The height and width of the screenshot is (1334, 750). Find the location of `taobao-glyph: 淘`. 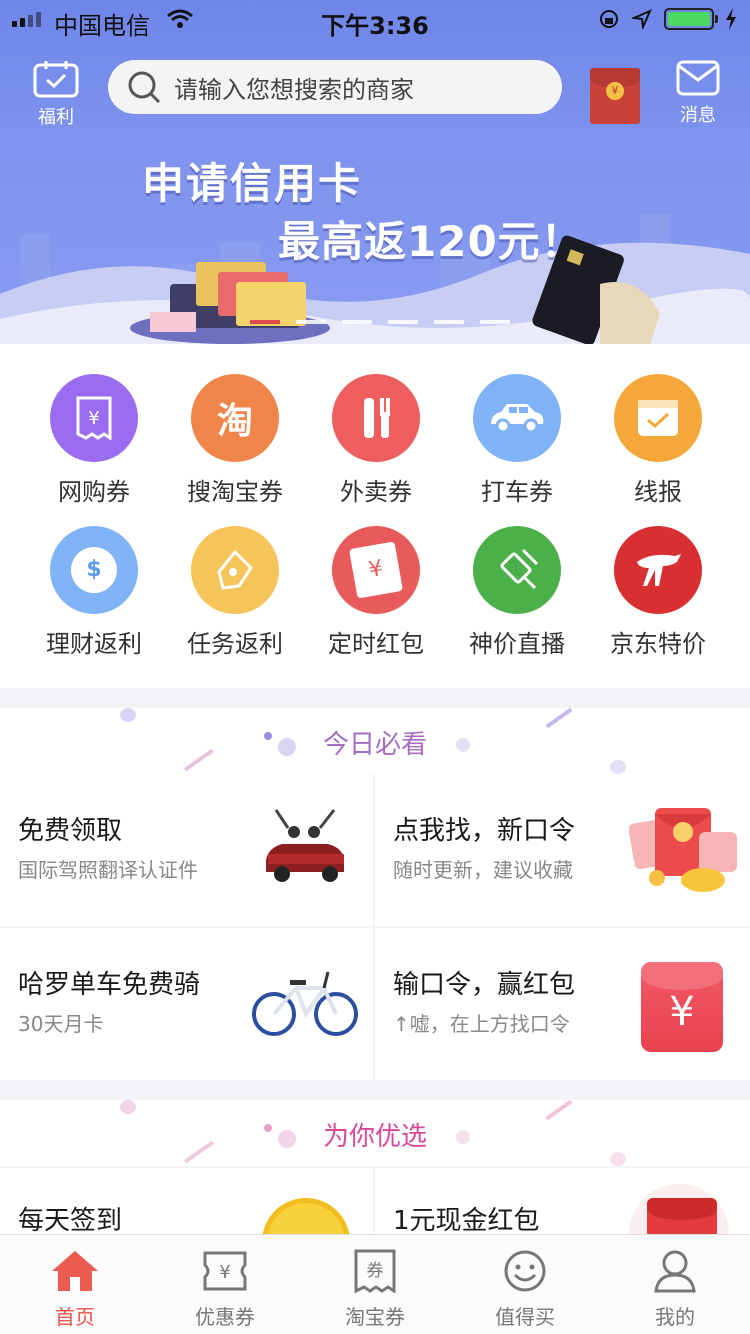

taobao-glyph: 淘 is located at coordinates (234, 421).